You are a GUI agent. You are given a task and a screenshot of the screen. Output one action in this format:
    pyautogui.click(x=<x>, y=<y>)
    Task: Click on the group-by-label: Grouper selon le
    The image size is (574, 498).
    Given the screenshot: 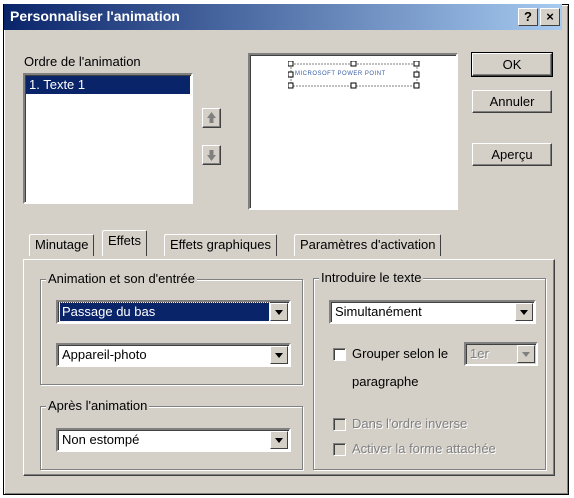 What is the action you would take?
    pyautogui.click(x=400, y=353)
    